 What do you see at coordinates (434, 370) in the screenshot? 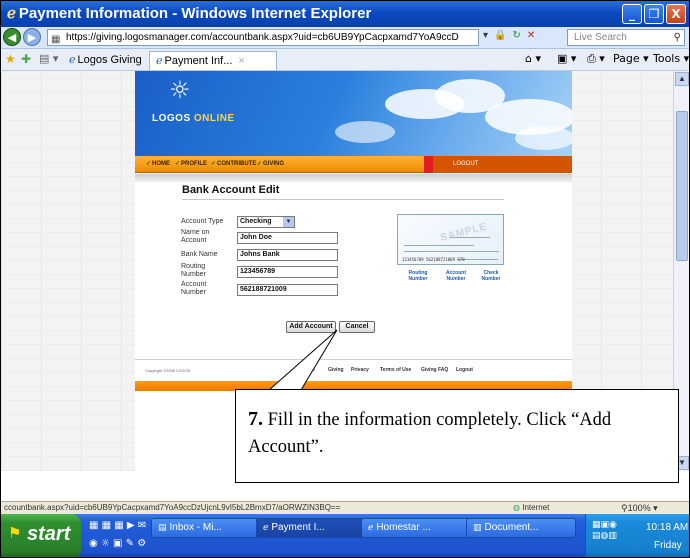
I see `footer-link-faq: Giving FAQ` at bounding box center [434, 370].